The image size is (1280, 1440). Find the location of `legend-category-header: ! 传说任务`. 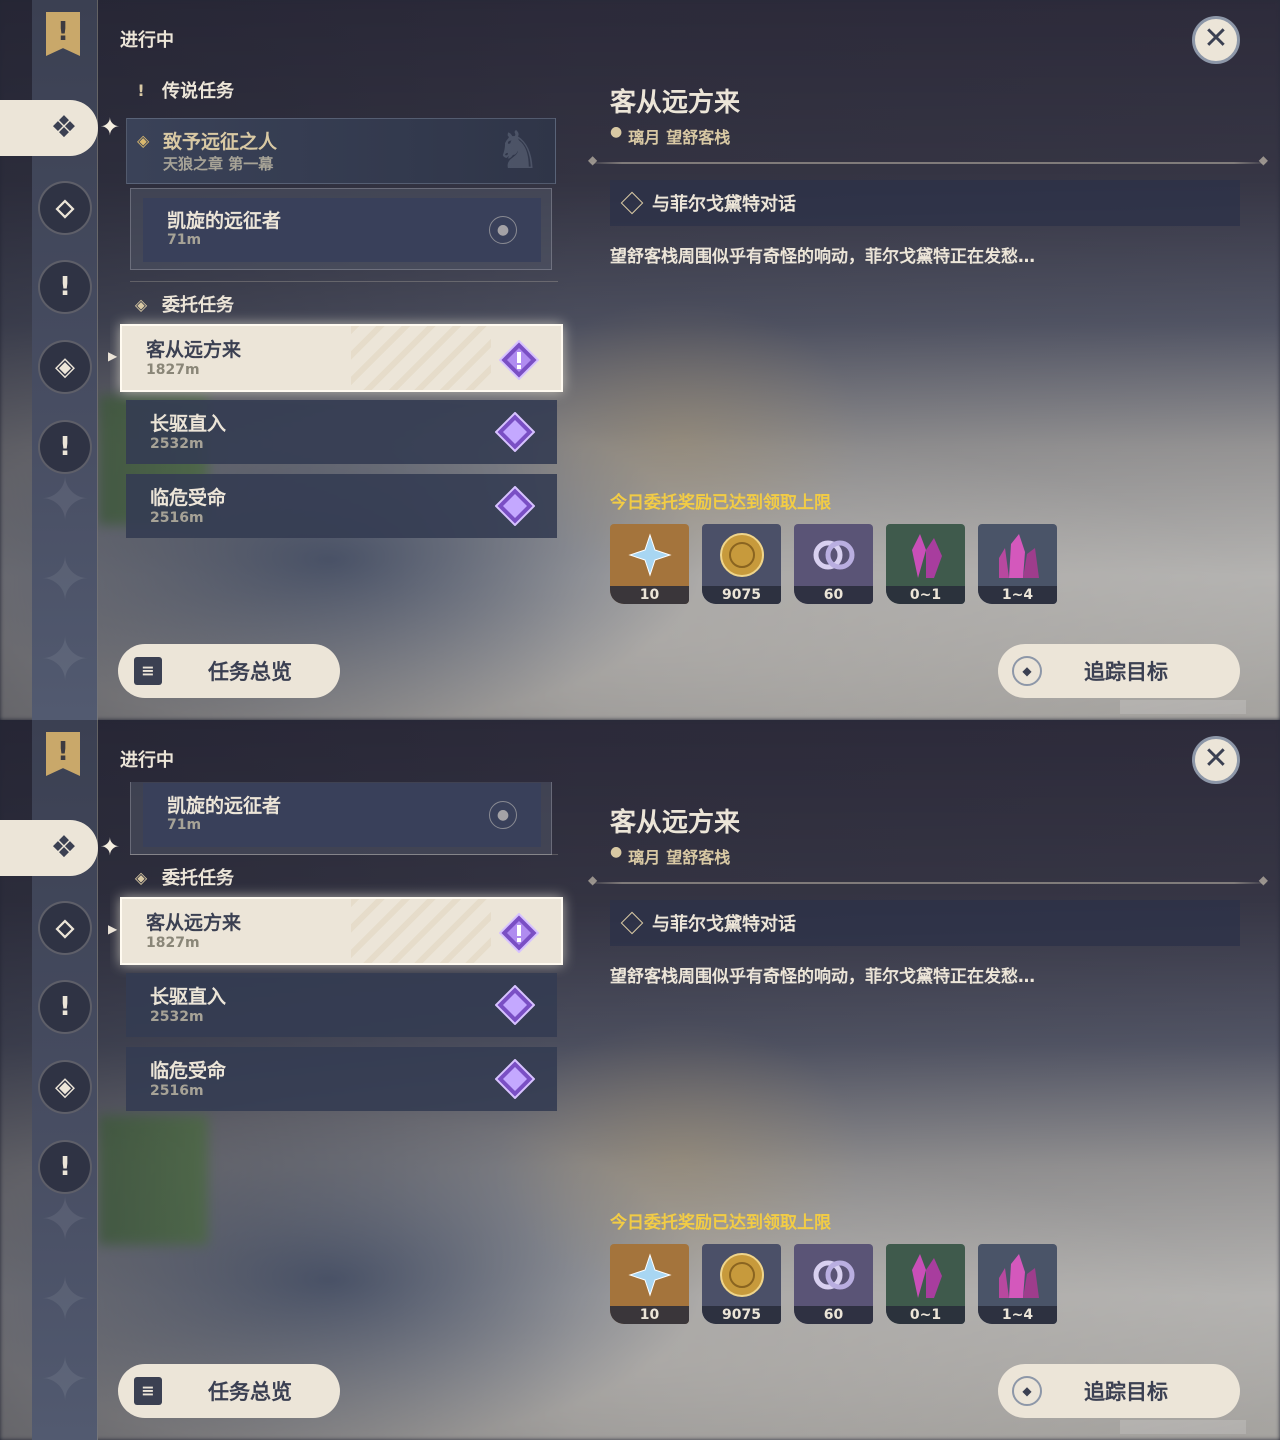

legend-category-header: ! 传说任务 is located at coordinates (182, 90).